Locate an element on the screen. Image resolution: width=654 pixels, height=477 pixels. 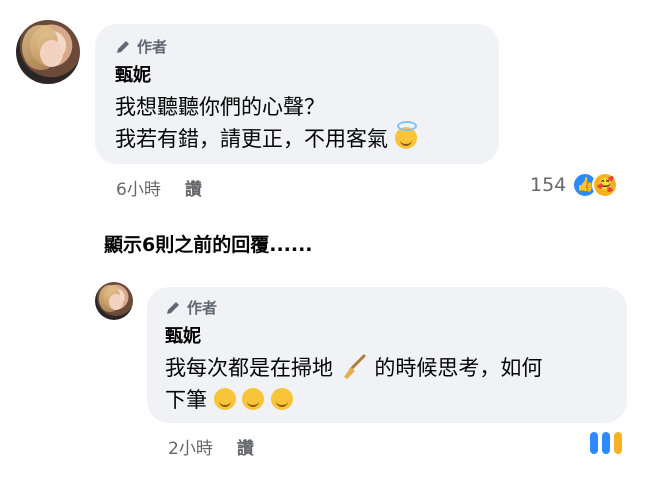
reply-line-2: 下筆 is located at coordinates (388, 400).